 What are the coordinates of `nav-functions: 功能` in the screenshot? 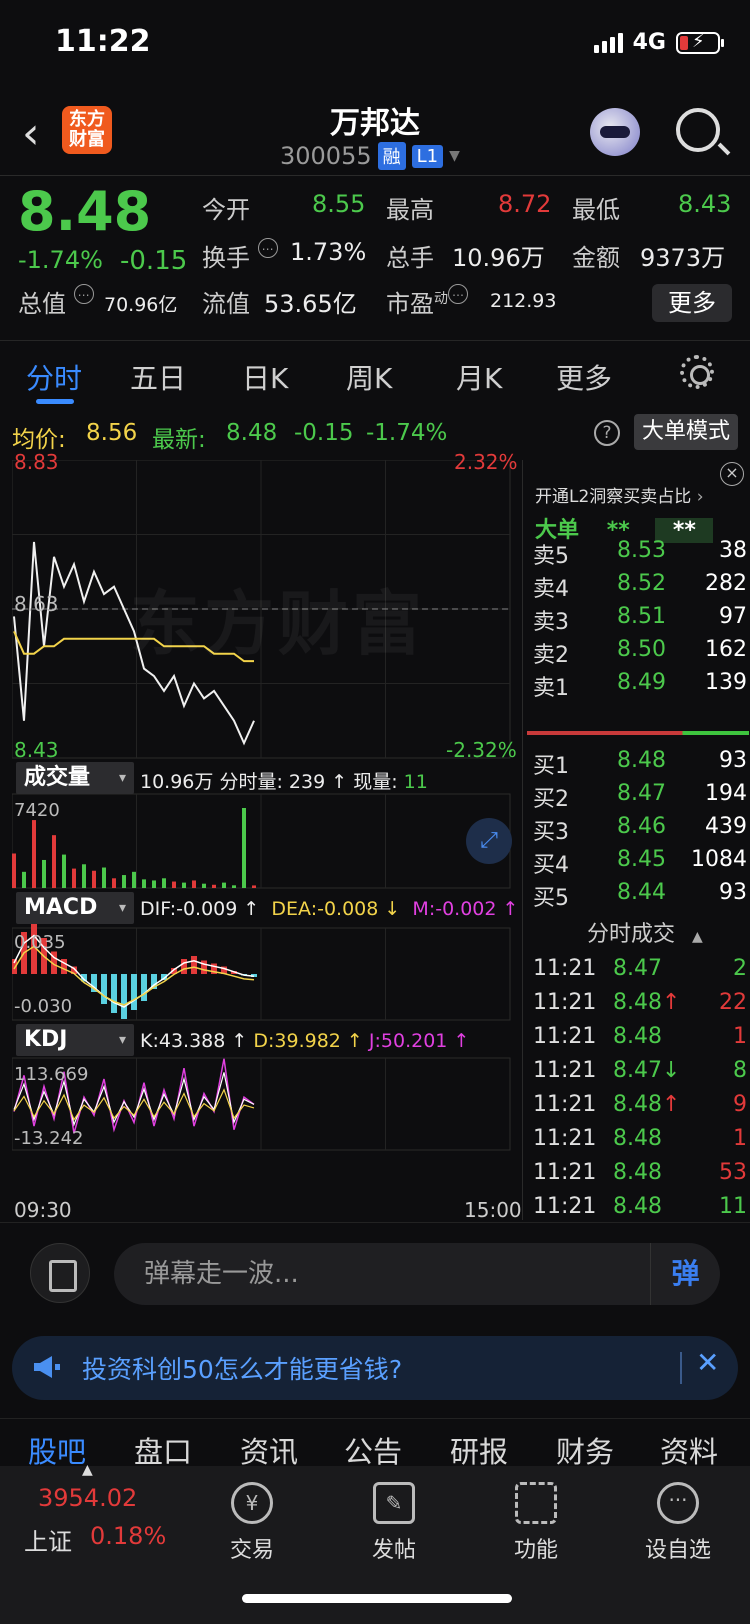 It's located at (536, 1523).